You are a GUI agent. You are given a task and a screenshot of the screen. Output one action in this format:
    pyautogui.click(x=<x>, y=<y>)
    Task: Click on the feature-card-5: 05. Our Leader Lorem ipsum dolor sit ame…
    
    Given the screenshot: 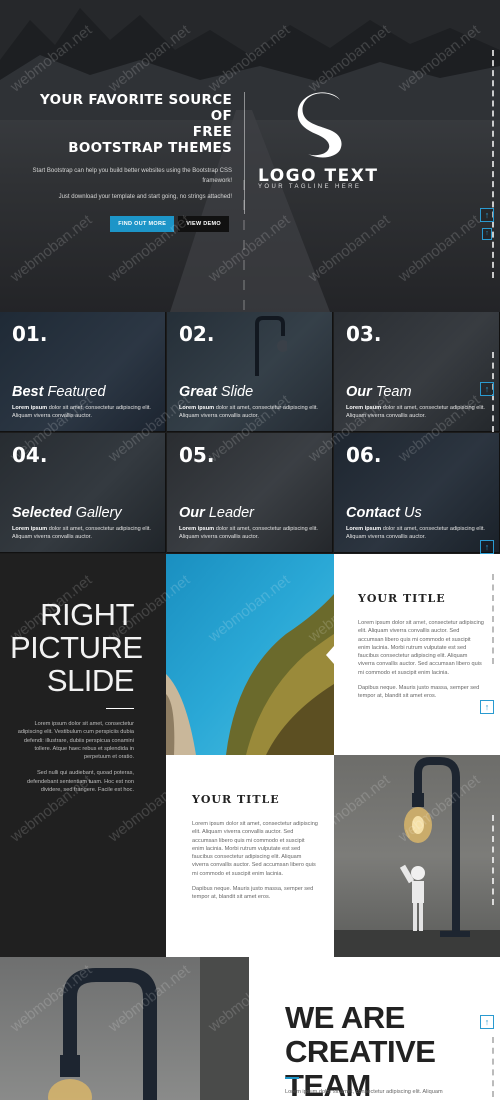 What is the action you would take?
    pyautogui.click(x=250, y=493)
    